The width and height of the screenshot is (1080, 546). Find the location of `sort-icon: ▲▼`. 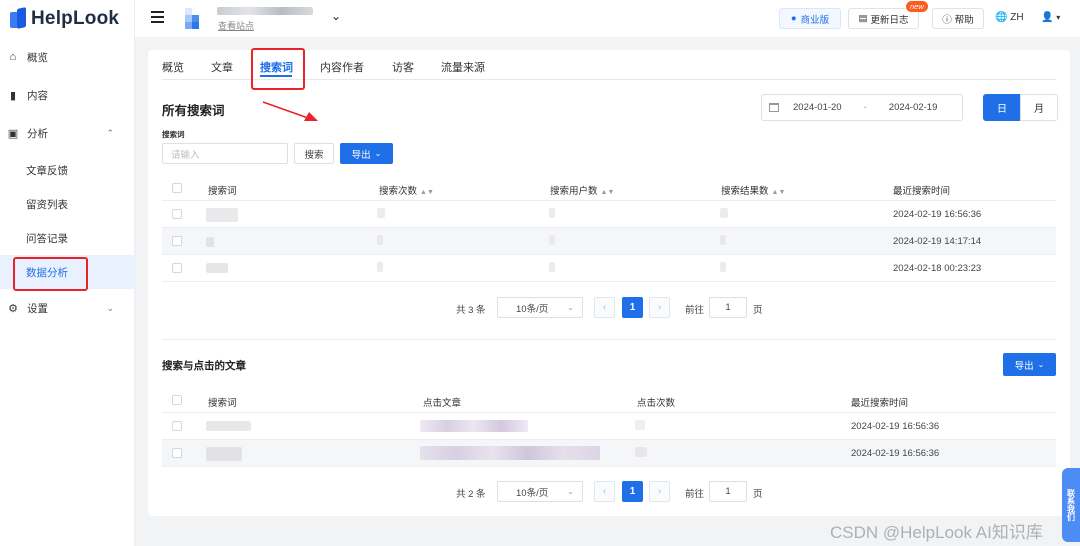

sort-icon: ▲▼ is located at coordinates (778, 192).